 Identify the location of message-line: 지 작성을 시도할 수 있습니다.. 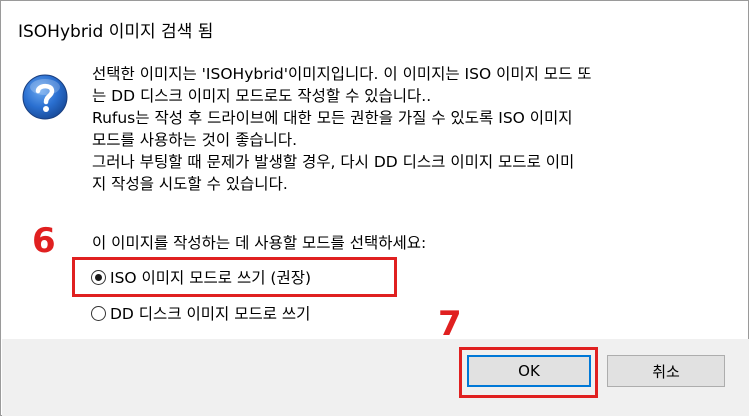
(190, 184).